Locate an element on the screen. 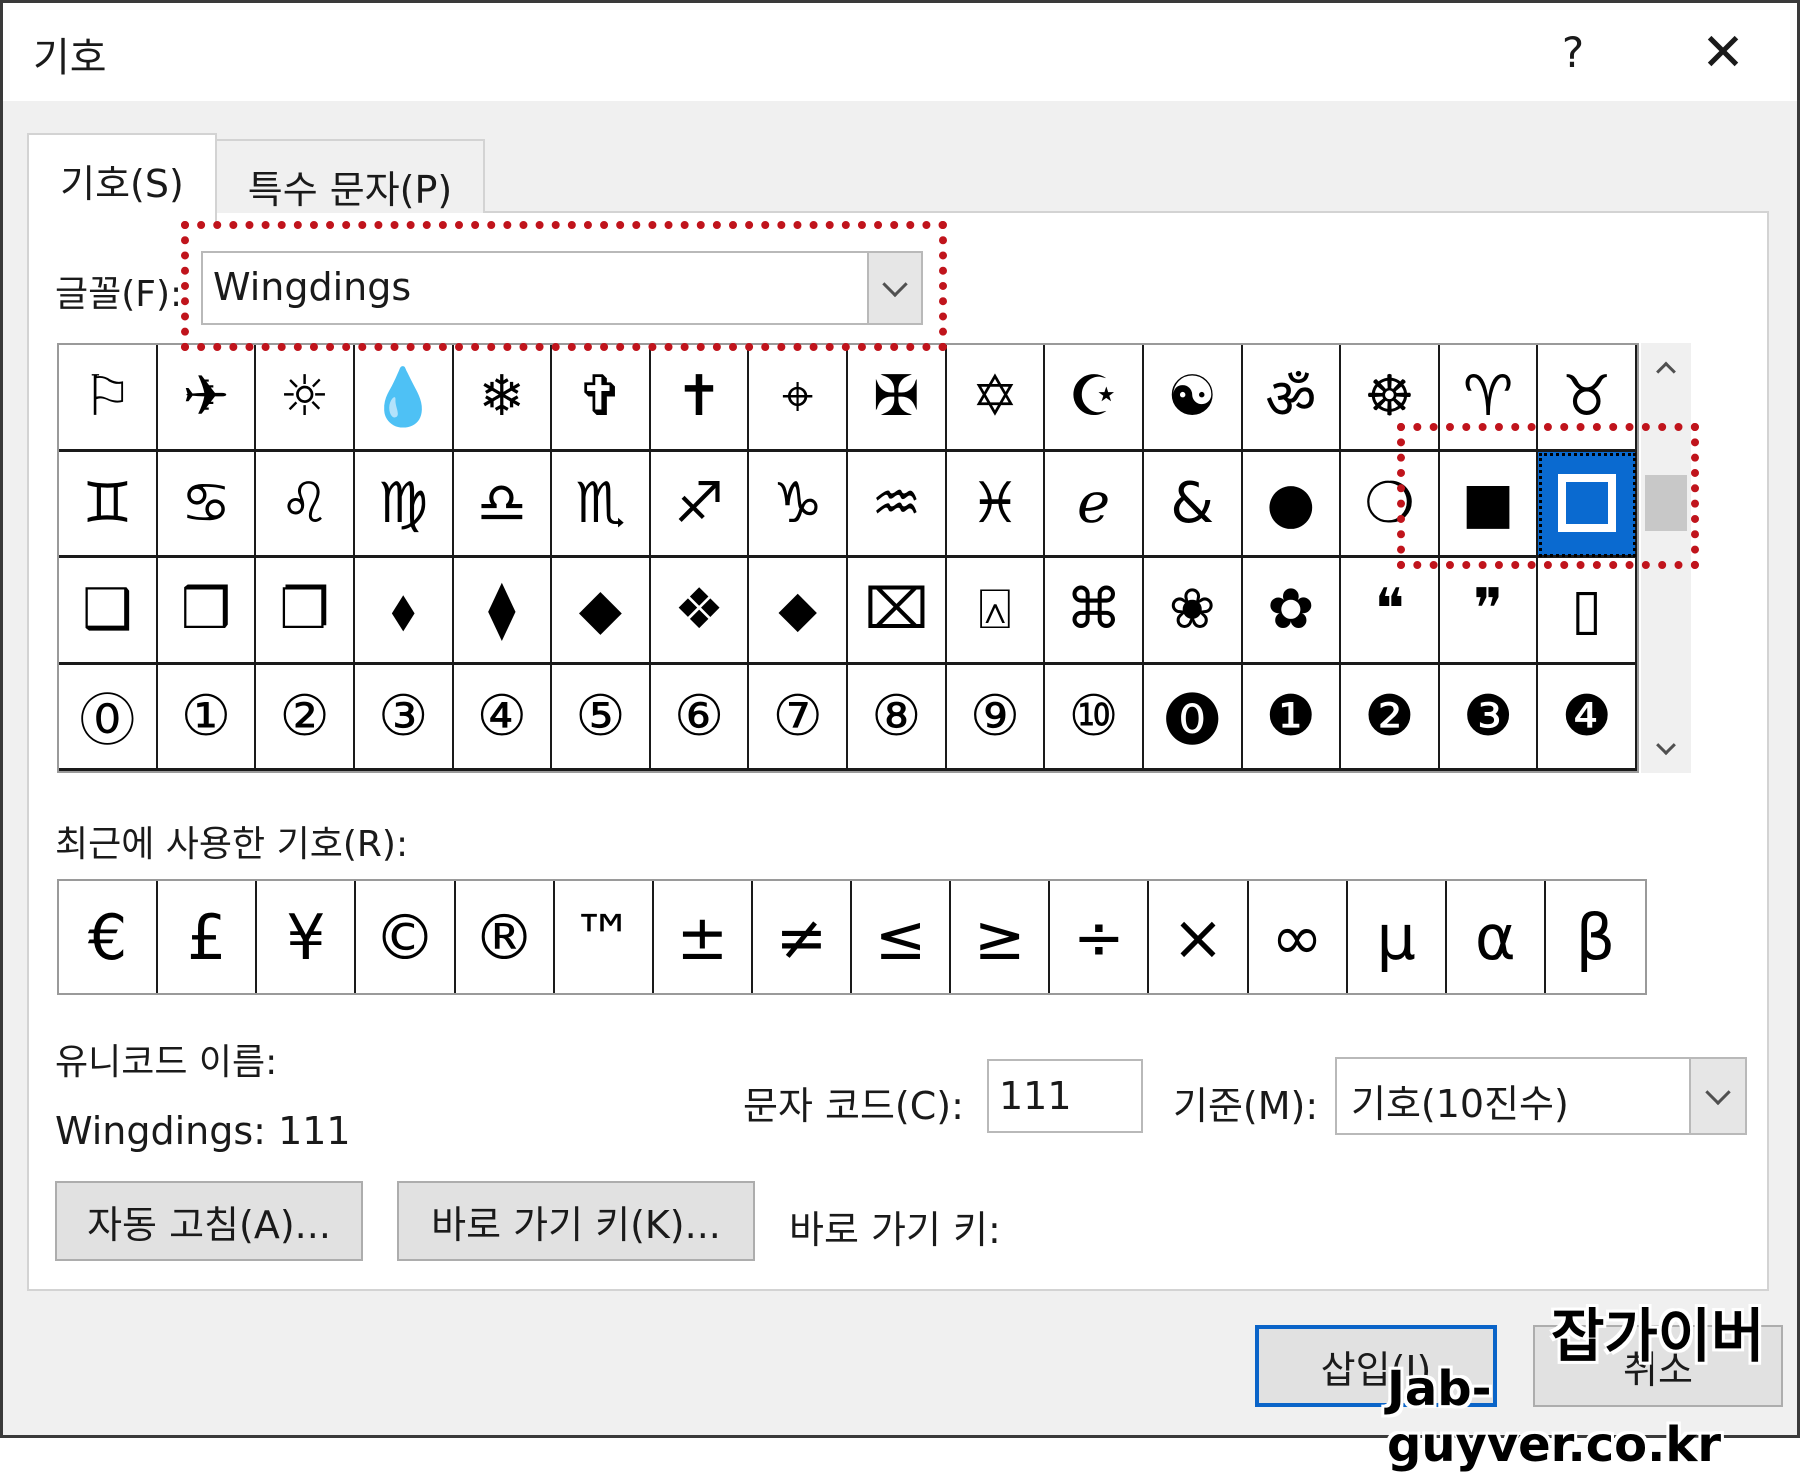 Image resolution: width=1800 pixels, height=1473 pixels. symbol-cell: ▯ is located at coordinates (1587, 611).